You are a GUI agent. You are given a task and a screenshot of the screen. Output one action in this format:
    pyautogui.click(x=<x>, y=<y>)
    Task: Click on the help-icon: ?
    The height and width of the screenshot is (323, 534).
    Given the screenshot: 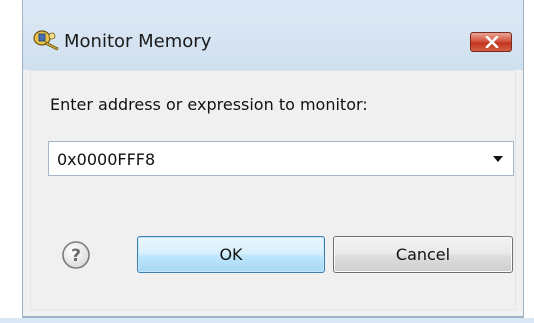 What is the action you would take?
    pyautogui.click(x=76, y=255)
    